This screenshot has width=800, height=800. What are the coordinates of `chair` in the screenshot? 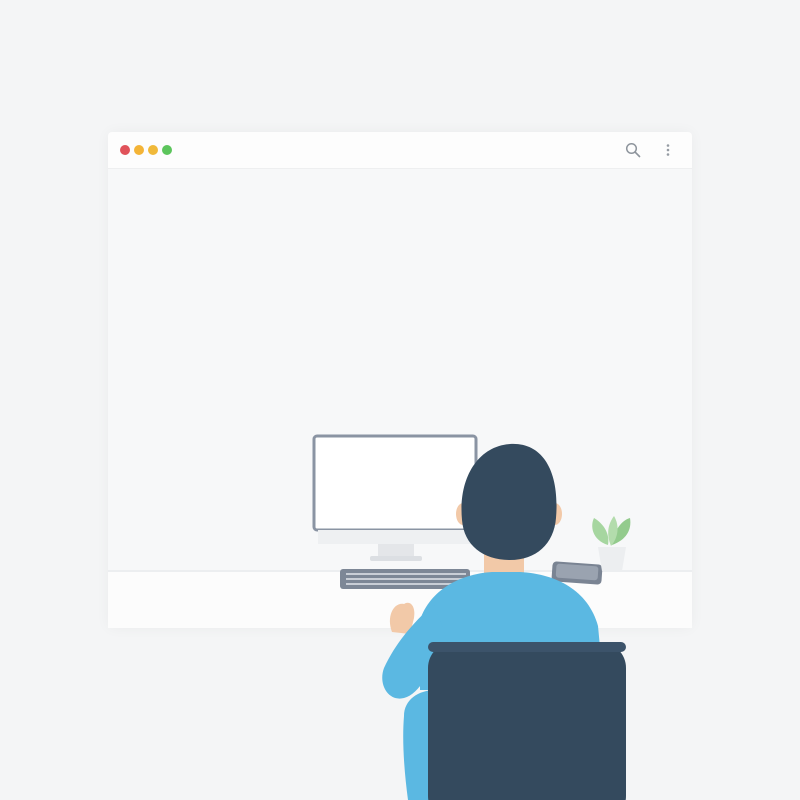 It's located at (527, 721).